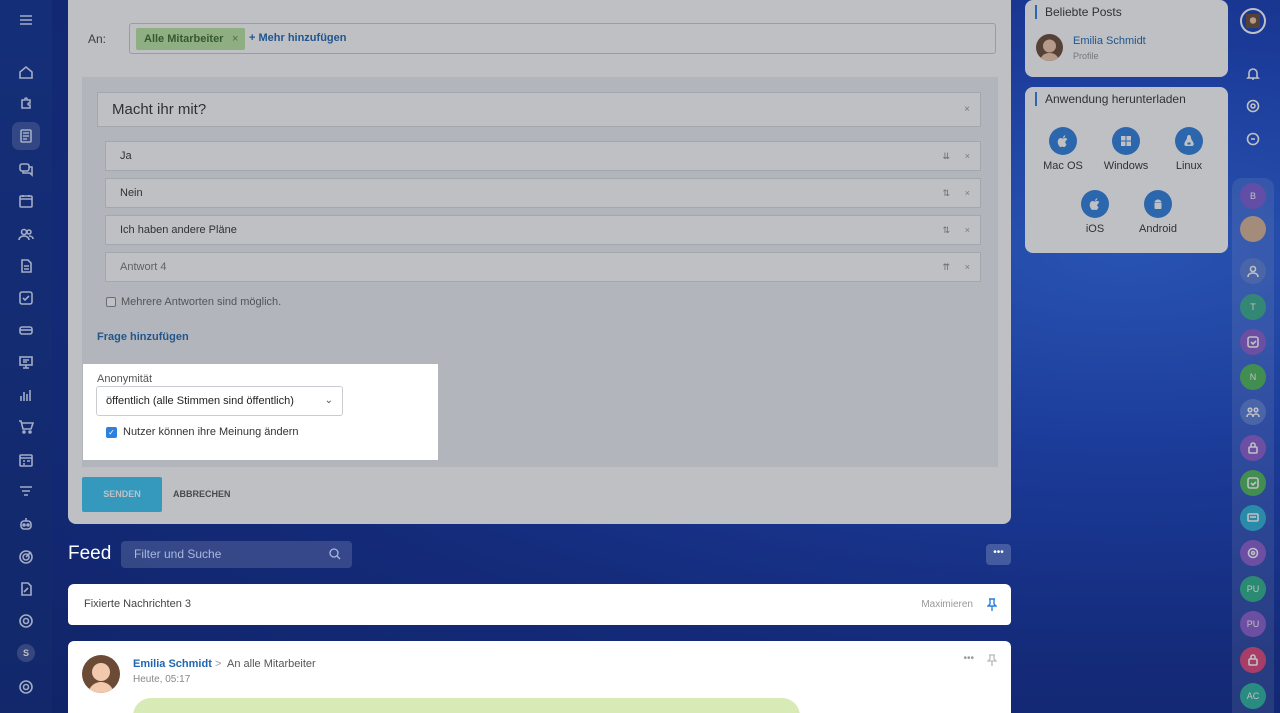  What do you see at coordinates (26, 621) in the screenshot?
I see `support-icon` at bounding box center [26, 621].